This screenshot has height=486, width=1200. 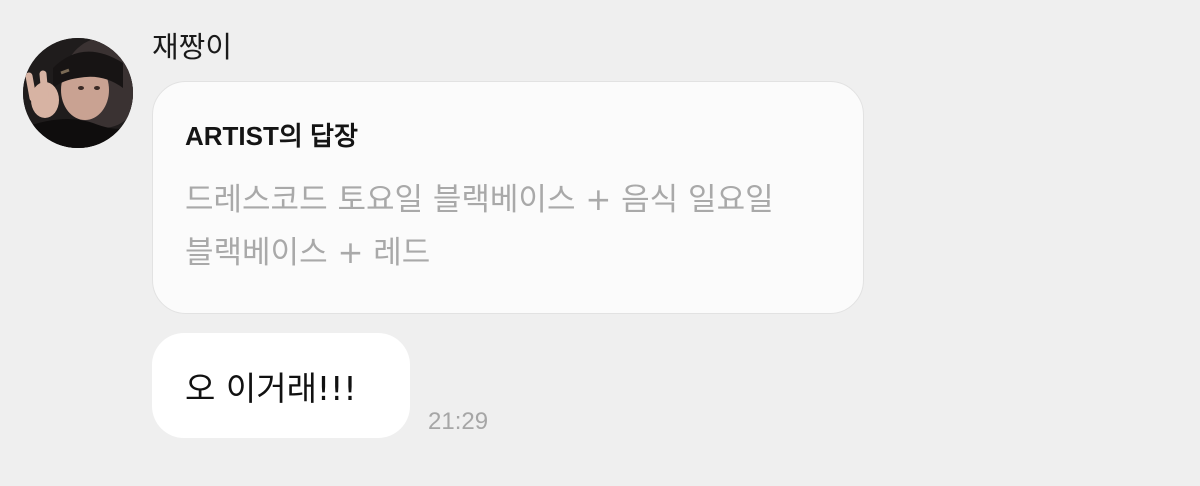 I want to click on sender-name: 재짱이, so click(x=192, y=47).